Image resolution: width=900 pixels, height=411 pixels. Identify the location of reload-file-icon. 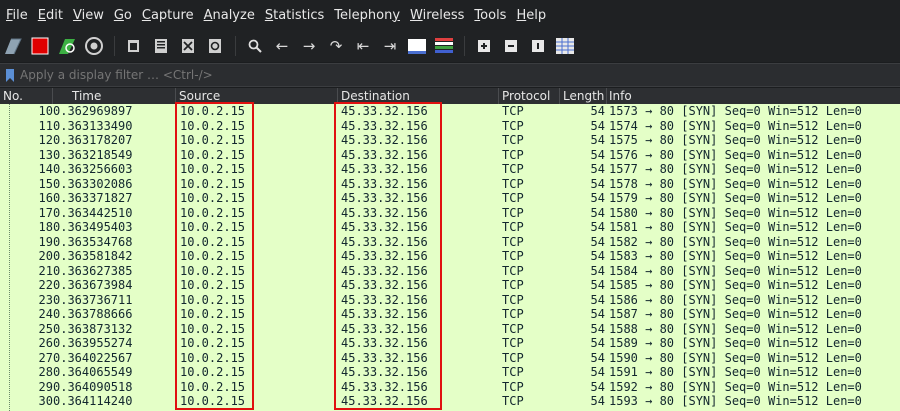
(215, 46).